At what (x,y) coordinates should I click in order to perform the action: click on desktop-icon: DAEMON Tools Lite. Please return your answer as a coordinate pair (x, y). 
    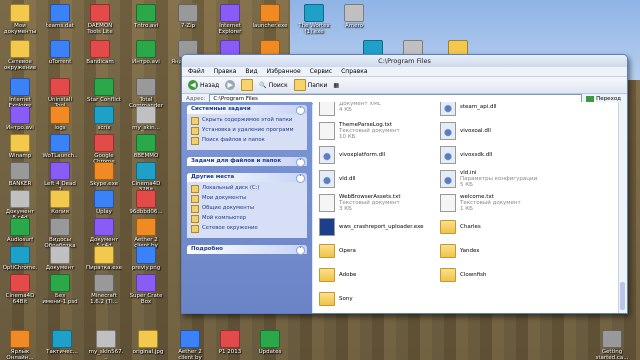
    Looking at the image, I should click on (100, 19).